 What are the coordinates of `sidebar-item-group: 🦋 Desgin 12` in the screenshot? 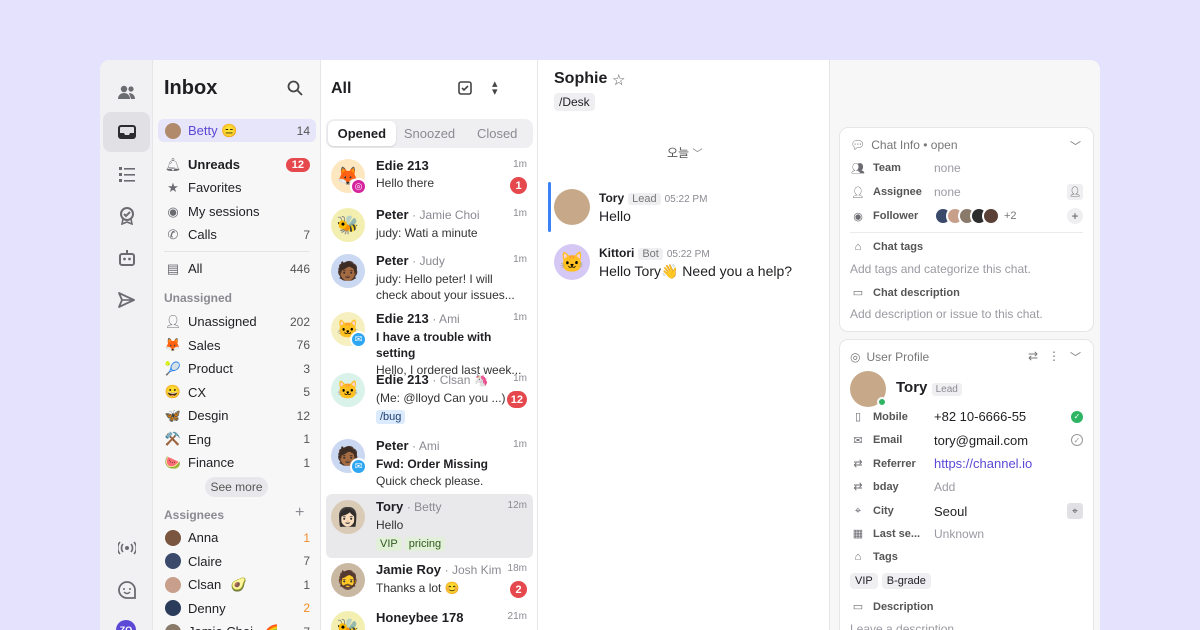 It's located at (237, 415).